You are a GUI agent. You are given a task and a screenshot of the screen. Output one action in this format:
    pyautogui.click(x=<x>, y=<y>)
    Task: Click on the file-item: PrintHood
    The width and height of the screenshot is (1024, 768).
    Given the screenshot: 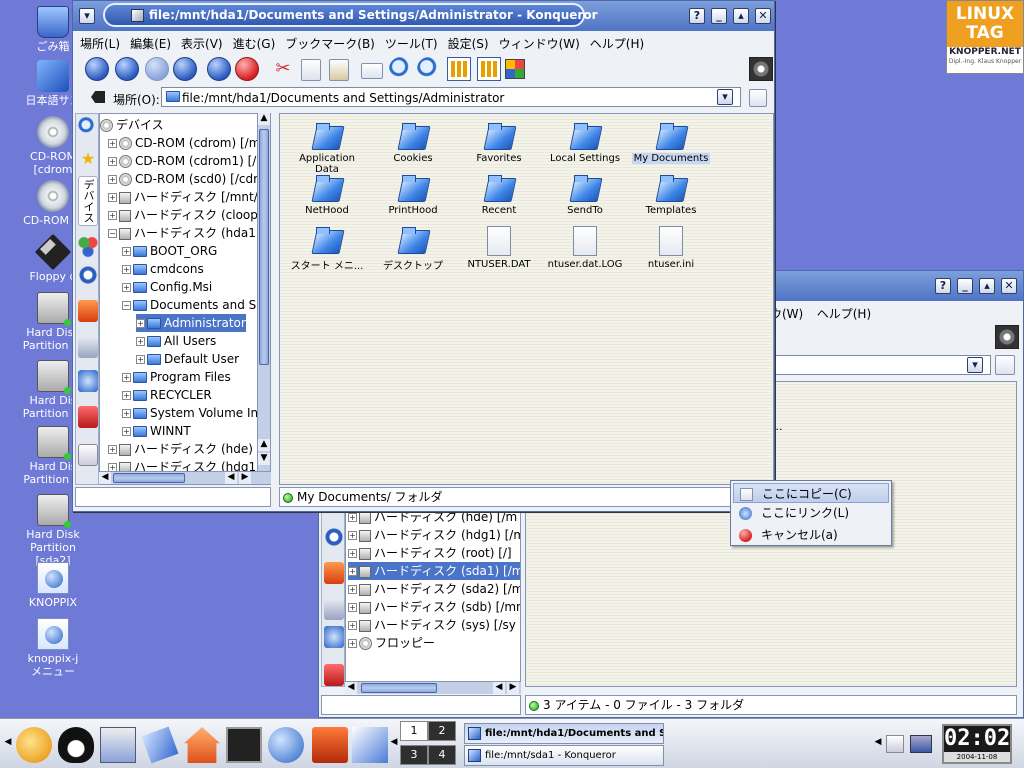 What is the action you would take?
    pyautogui.click(x=413, y=195)
    